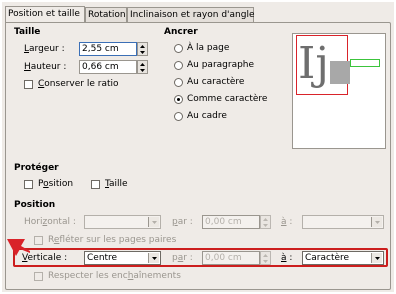 The width and height of the screenshot is (396, 294). I want to click on vertical-select-value: Centre, so click(102, 258).